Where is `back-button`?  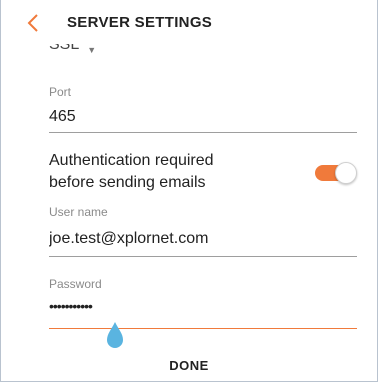
back-button is located at coordinates (33, 23).